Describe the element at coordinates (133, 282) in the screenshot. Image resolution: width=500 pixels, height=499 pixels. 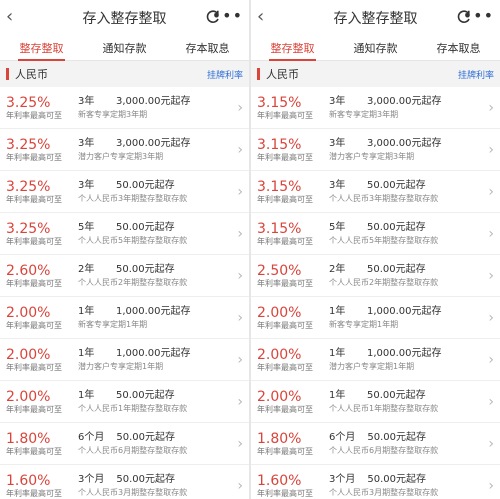
I see `product-desc: 个人人民币2年期整存整取存款` at that location.